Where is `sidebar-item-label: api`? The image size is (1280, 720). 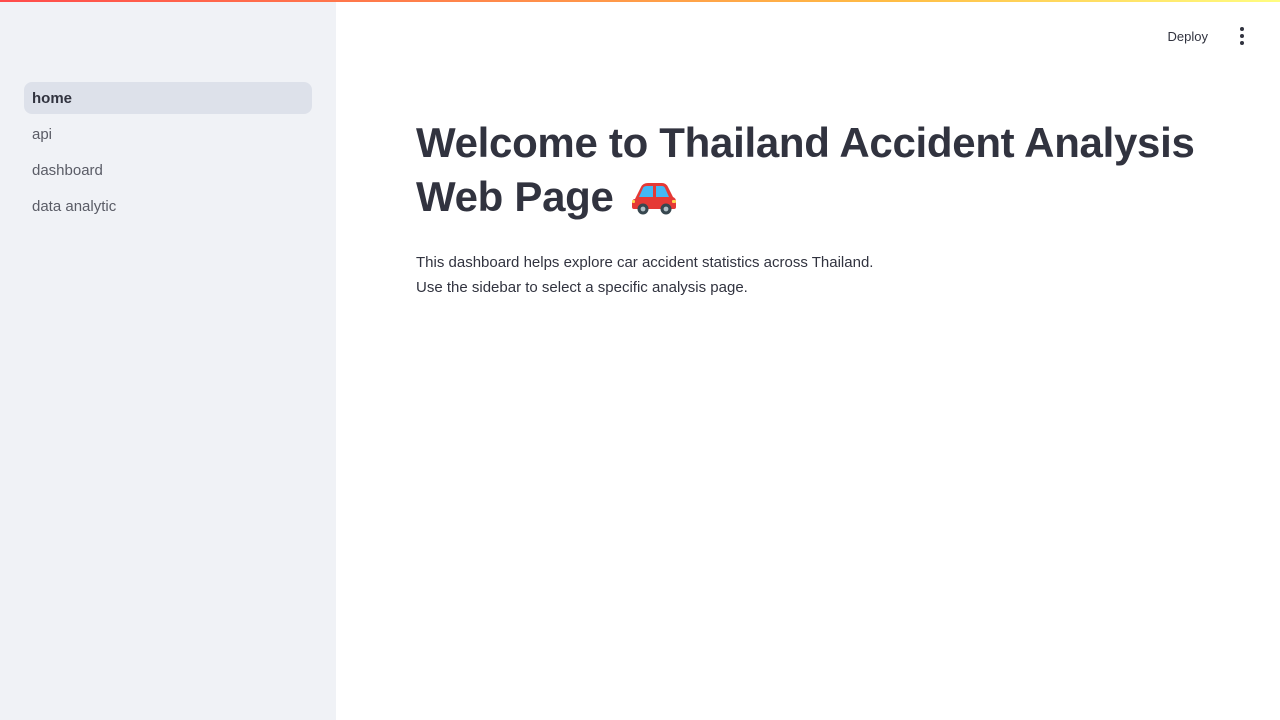 sidebar-item-label: api is located at coordinates (42, 134).